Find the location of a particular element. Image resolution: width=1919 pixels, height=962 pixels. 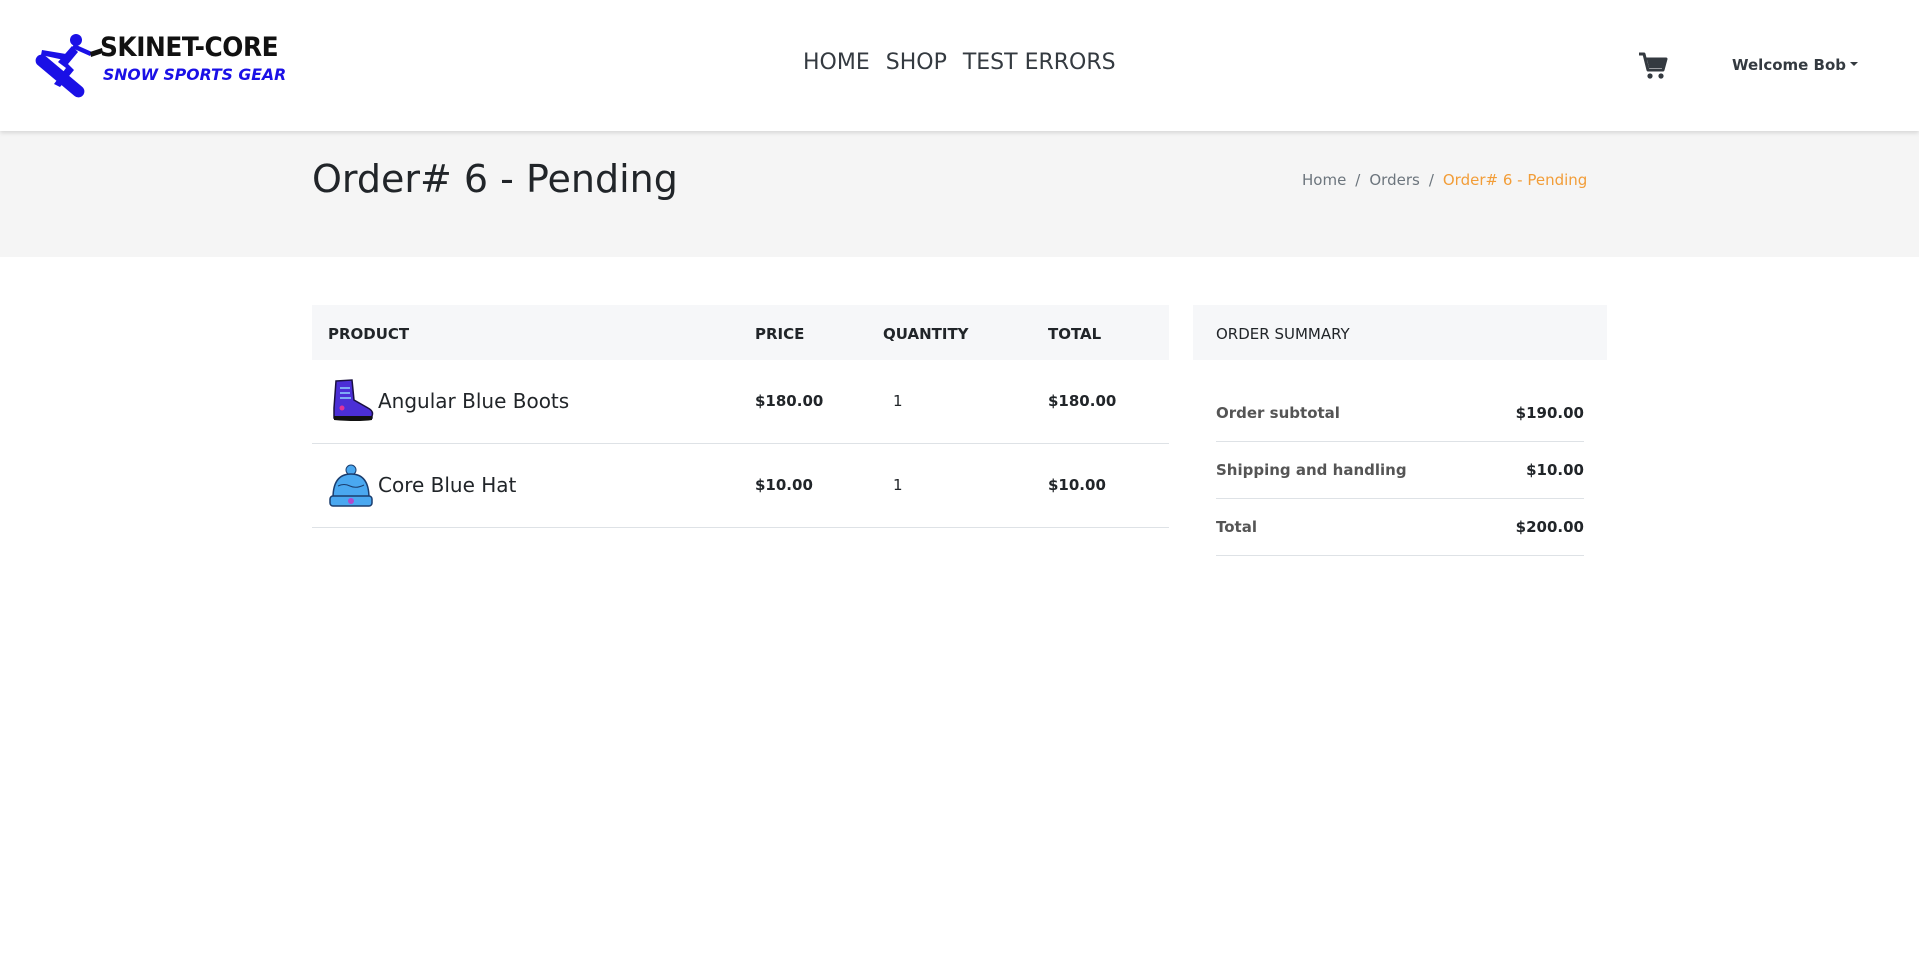

table-header: PRODUCT PRICE QUANTITY TOTAL is located at coordinates (740, 332).